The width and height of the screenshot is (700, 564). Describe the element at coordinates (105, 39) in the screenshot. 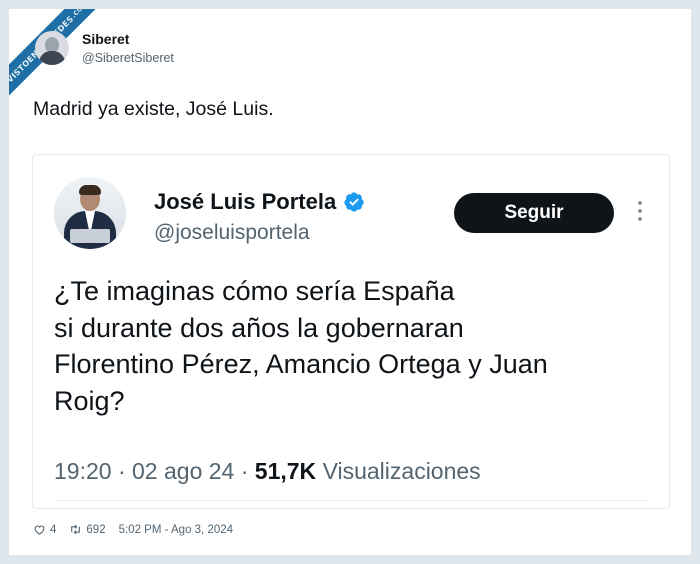

I see `author-name: Siberet` at that location.